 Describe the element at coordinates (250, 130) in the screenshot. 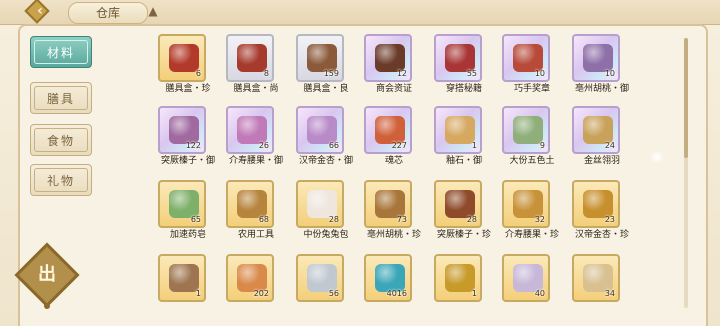

I see `item-slot: 26` at that location.